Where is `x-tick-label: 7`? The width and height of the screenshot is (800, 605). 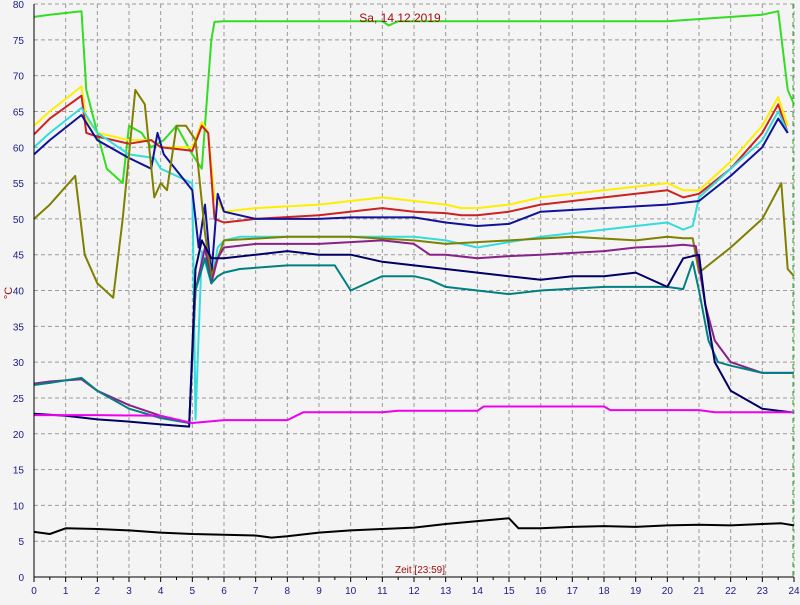
x-tick-label: 7 is located at coordinates (256, 591).